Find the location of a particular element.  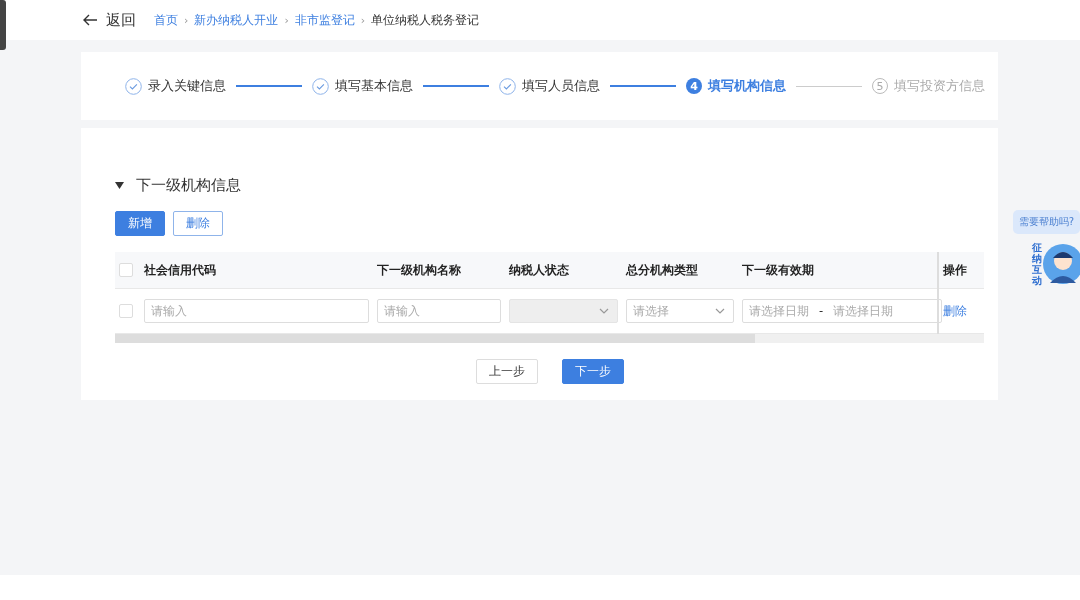

column-header: 社会信用代码 is located at coordinates (180, 269).